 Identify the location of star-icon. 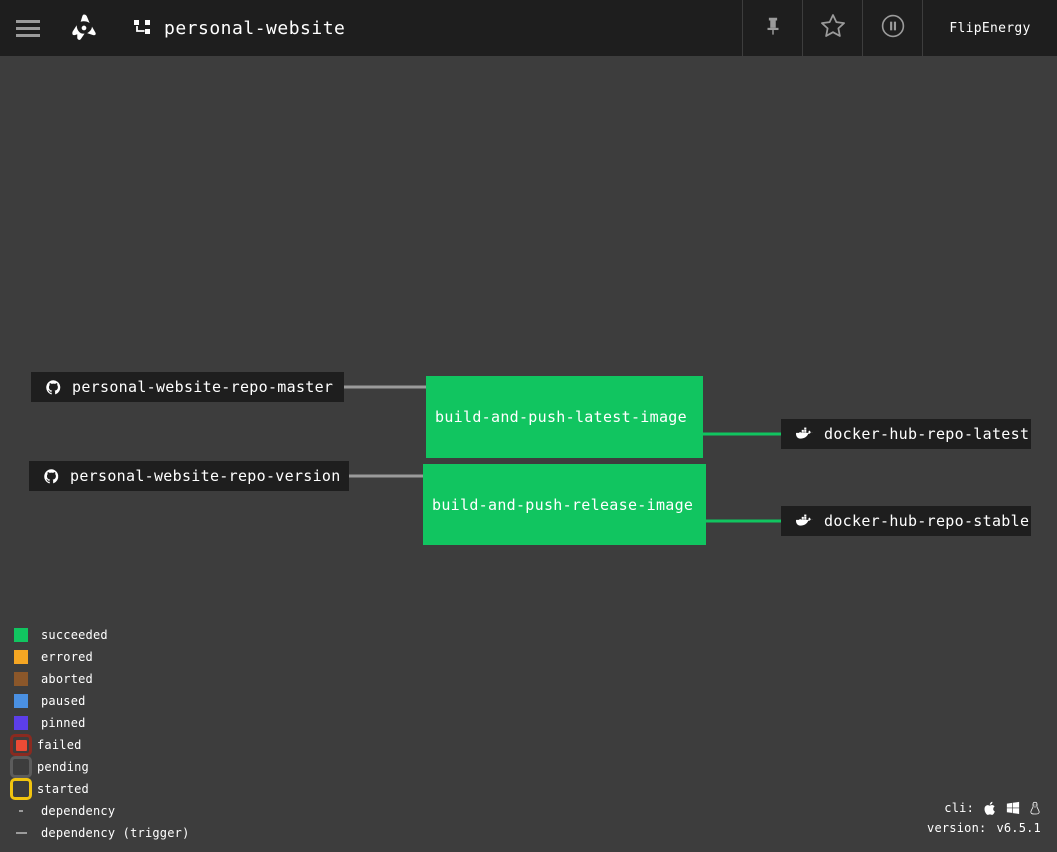
(833, 28).